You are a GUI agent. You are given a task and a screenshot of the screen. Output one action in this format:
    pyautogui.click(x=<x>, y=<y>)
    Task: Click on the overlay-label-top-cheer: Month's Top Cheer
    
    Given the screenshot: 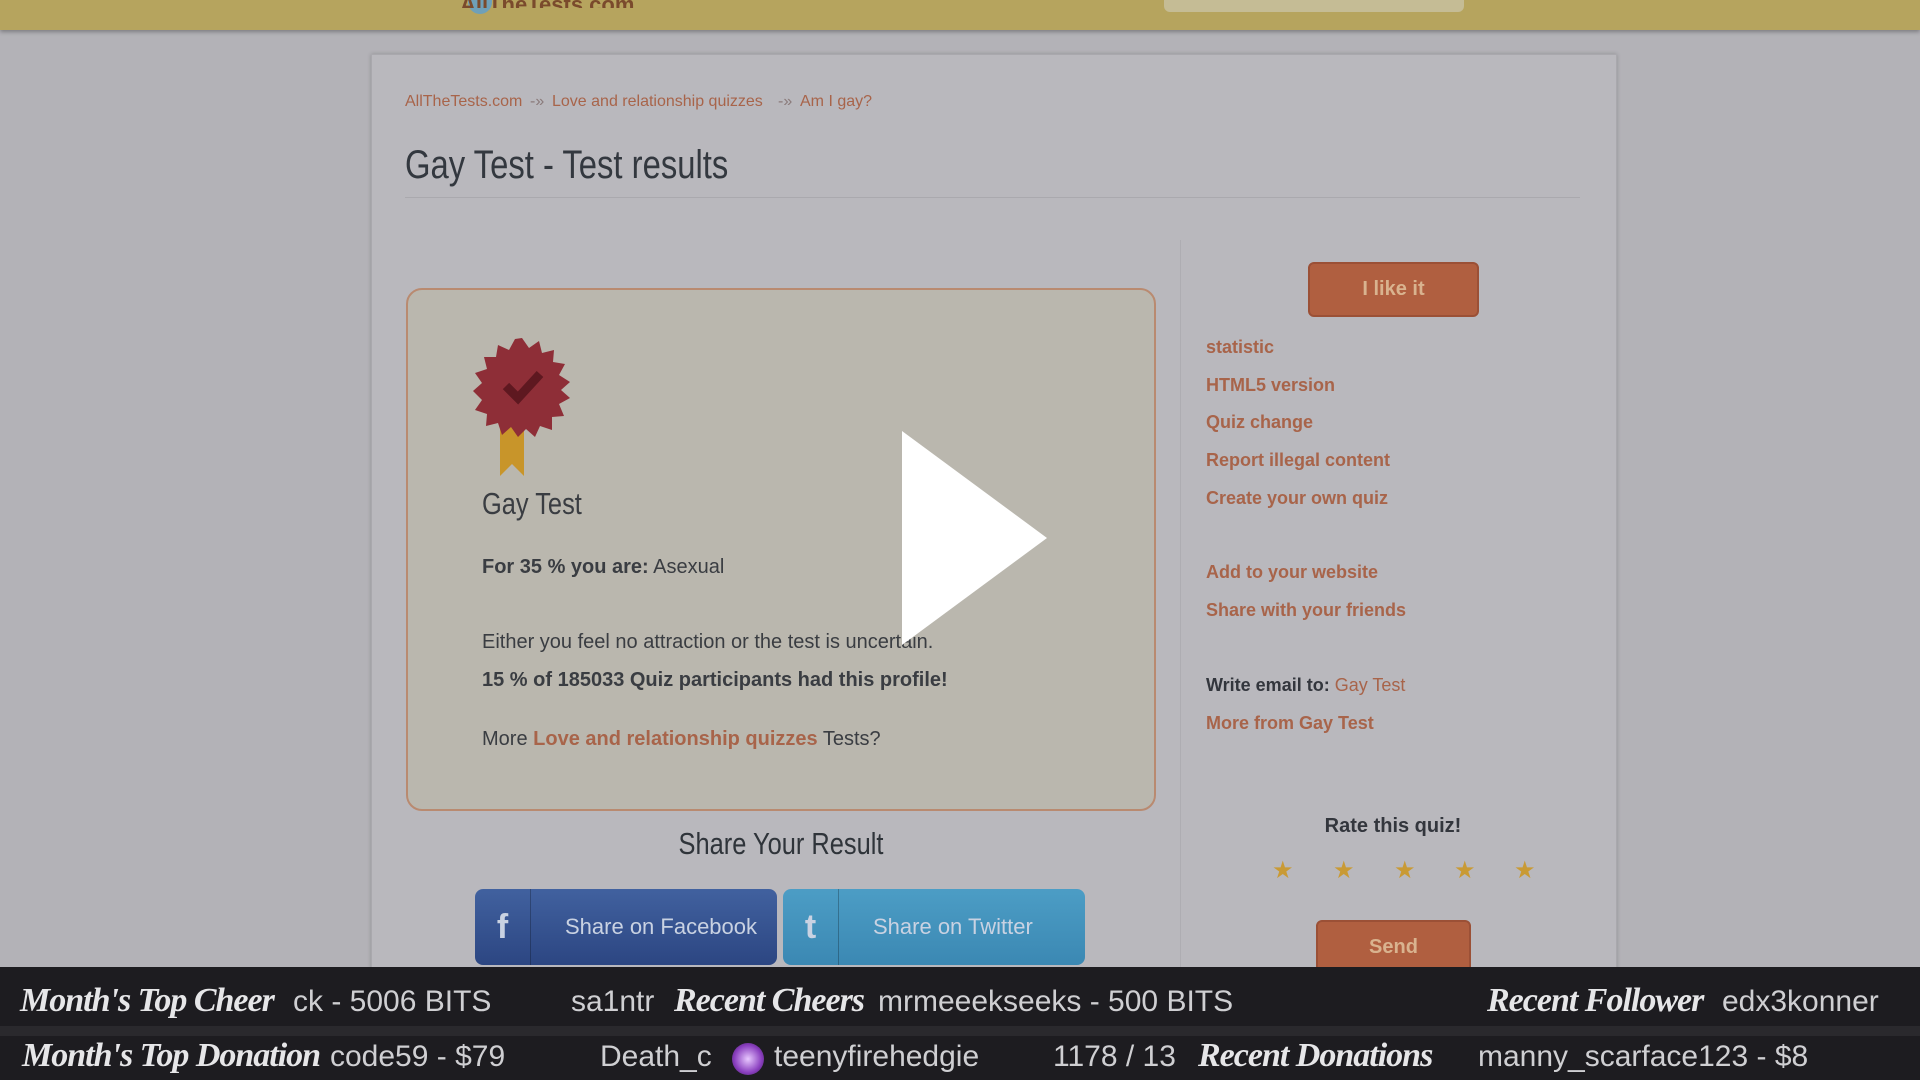 What is the action you would take?
    pyautogui.click(x=147, y=1000)
    